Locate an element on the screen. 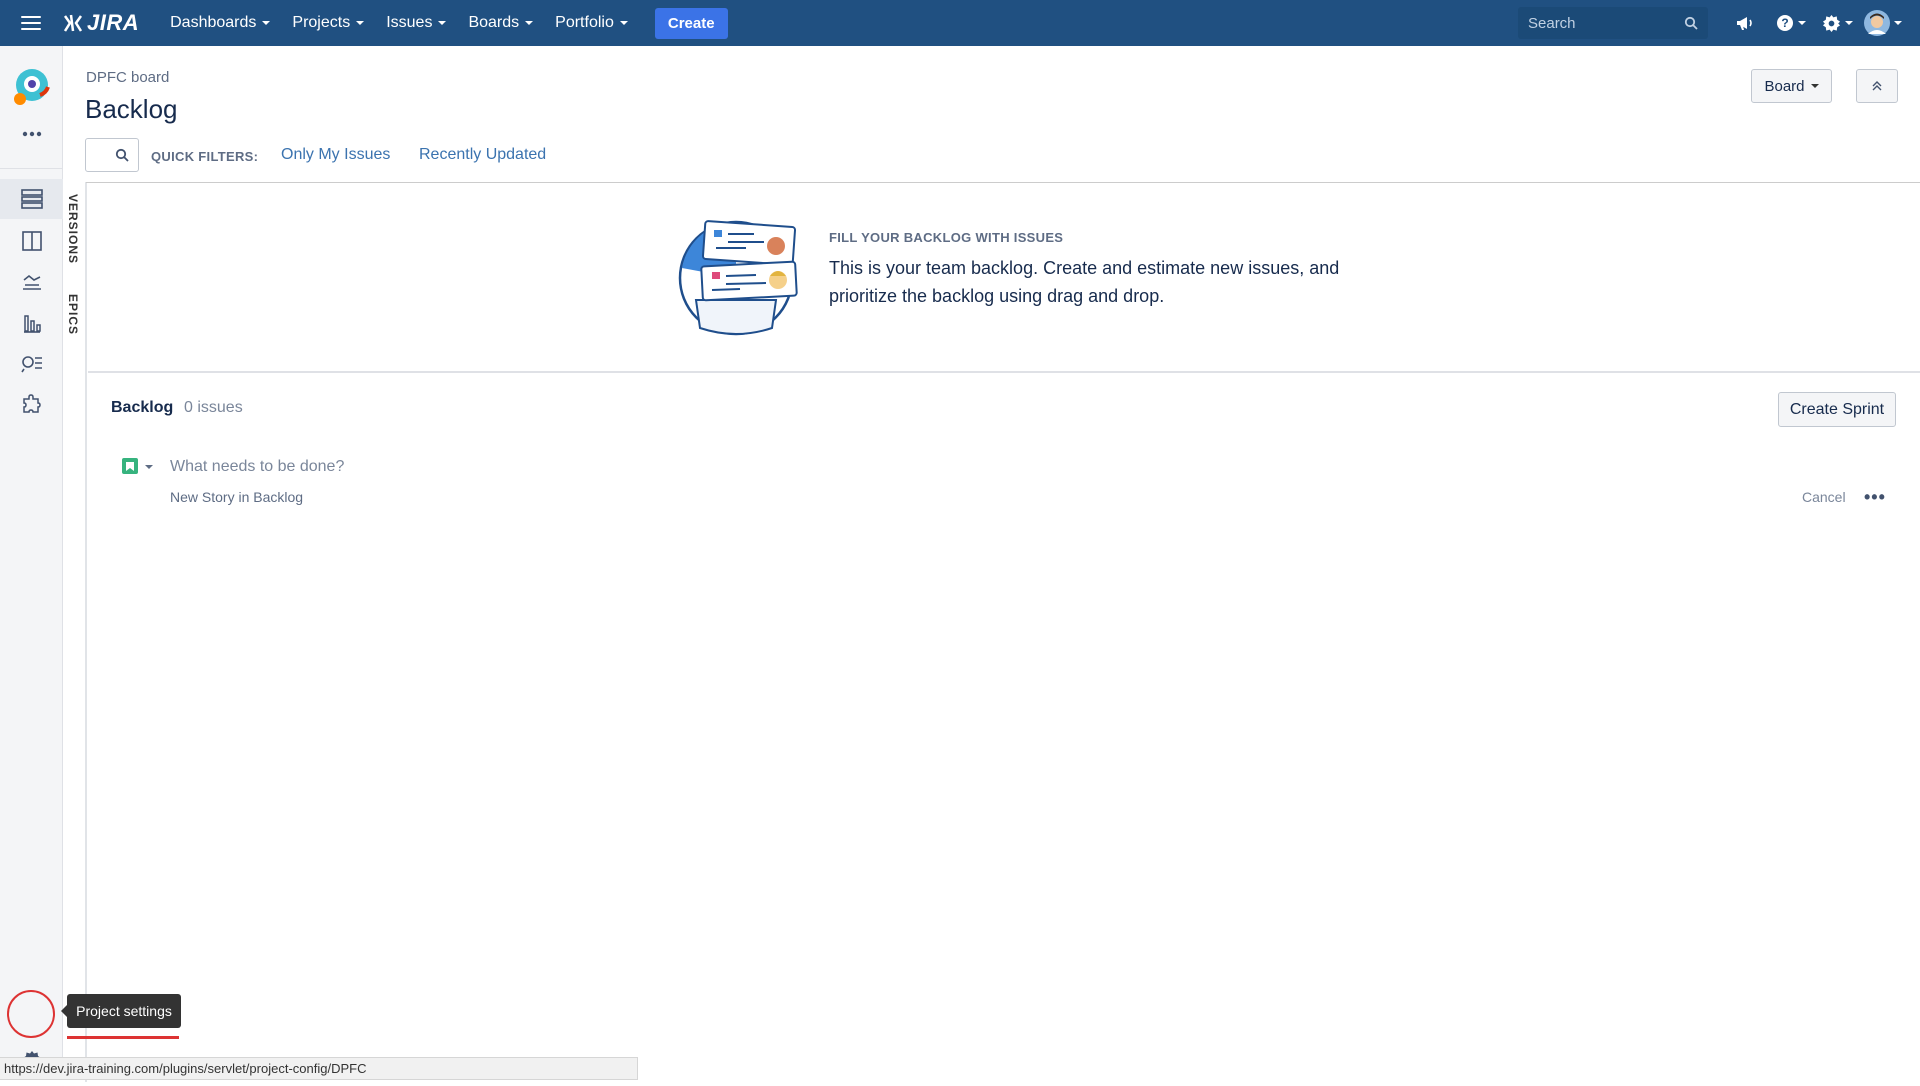  nav-boards: Boards is located at coordinates (501, 23).